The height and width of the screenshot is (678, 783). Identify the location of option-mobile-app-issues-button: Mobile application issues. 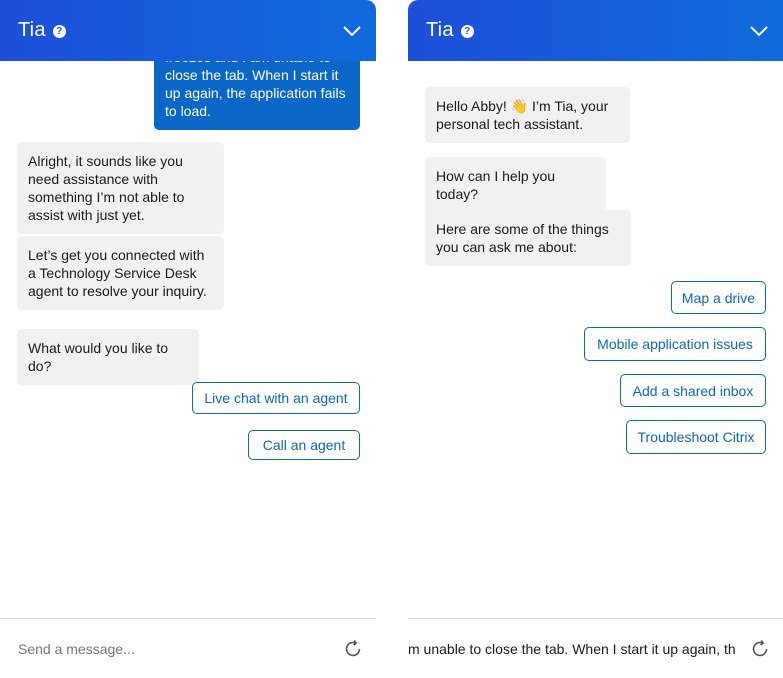
(675, 344).